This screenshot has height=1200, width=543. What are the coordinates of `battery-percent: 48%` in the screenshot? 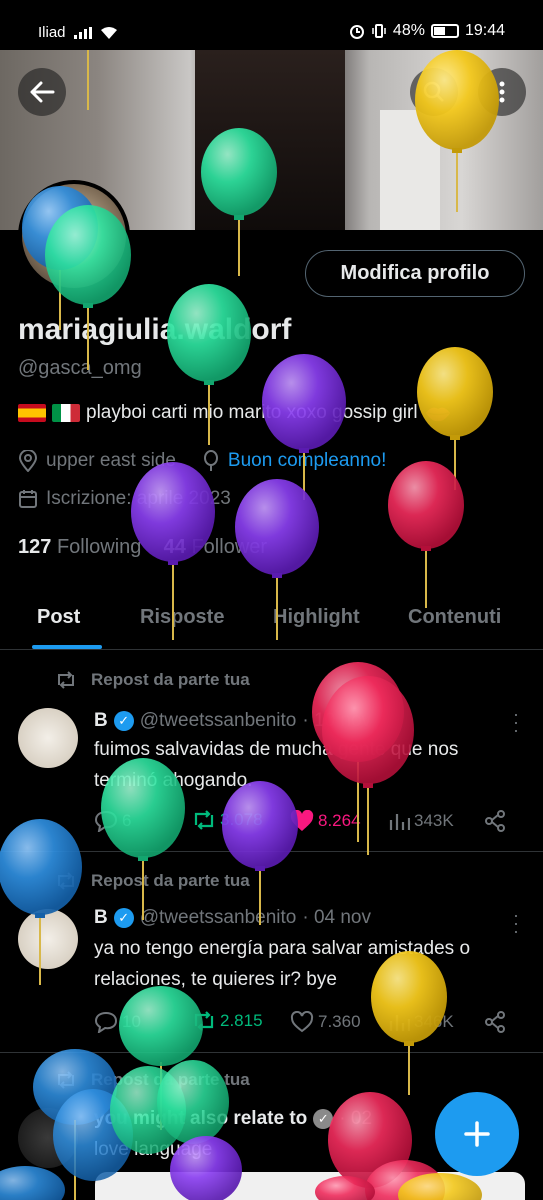 It's located at (408, 30).